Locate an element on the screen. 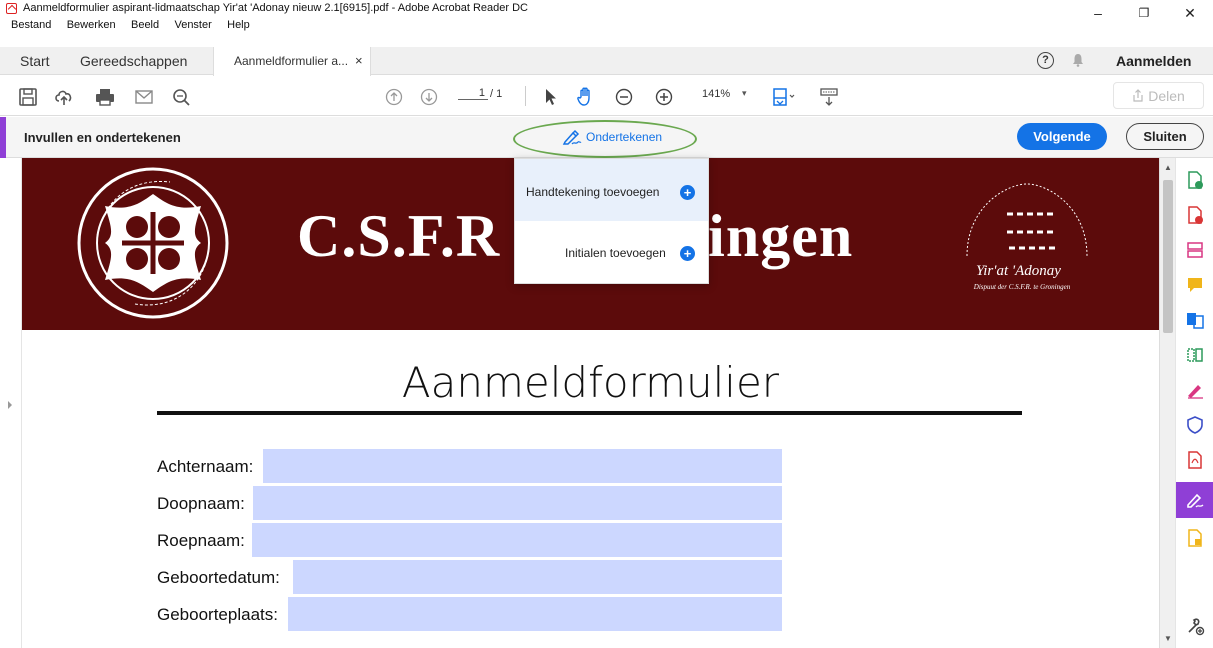  page-number-input: 1 is located at coordinates (473, 93).